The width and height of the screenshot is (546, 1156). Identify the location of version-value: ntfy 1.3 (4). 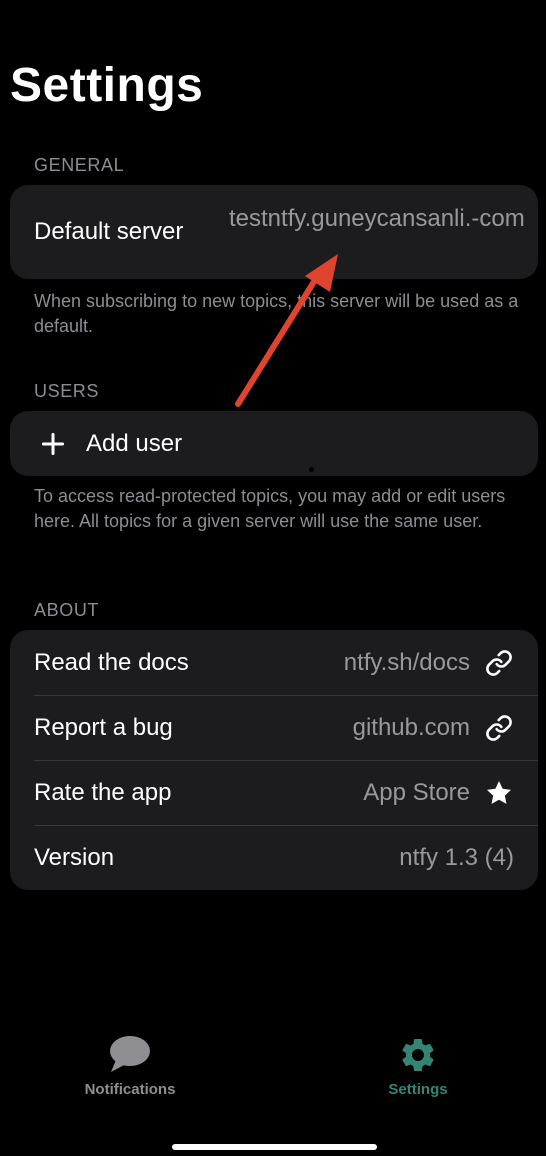
(456, 857).